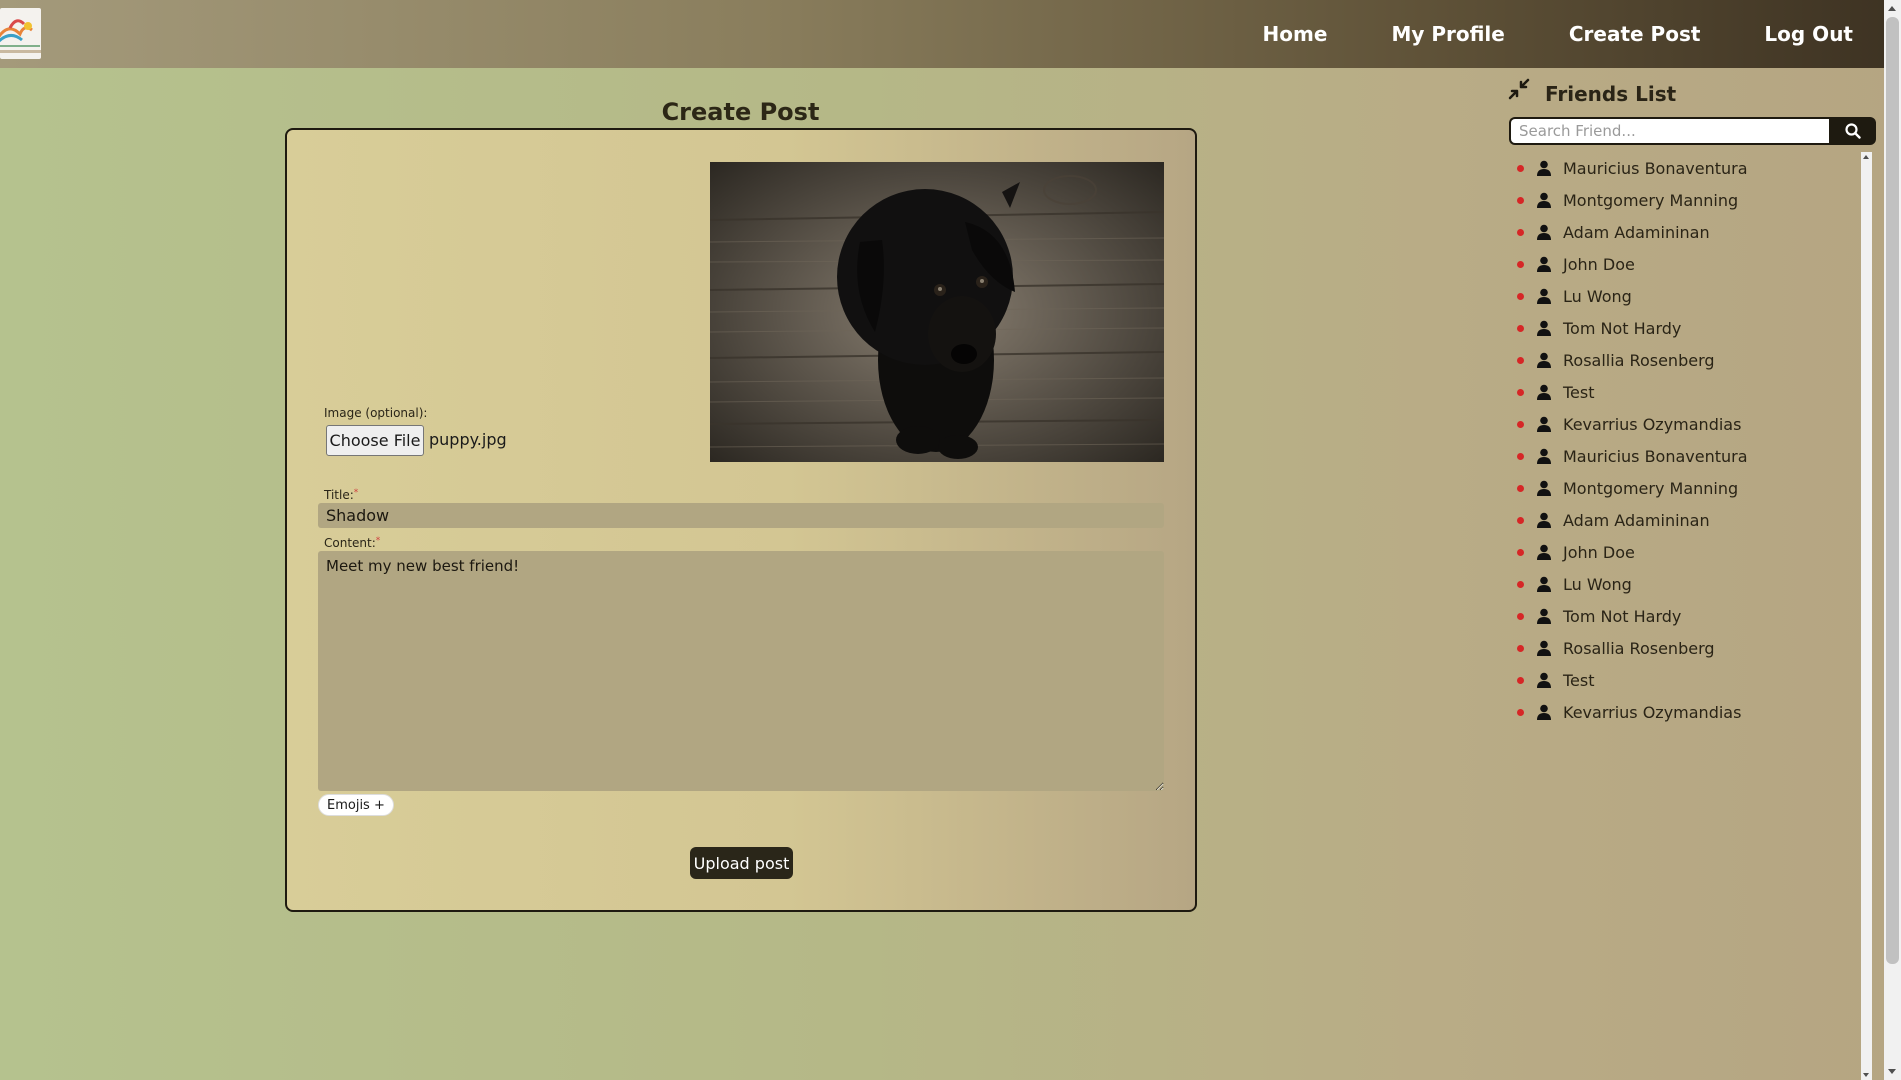  What do you see at coordinates (356, 493) in the screenshot?
I see `required-mark: *` at bounding box center [356, 493].